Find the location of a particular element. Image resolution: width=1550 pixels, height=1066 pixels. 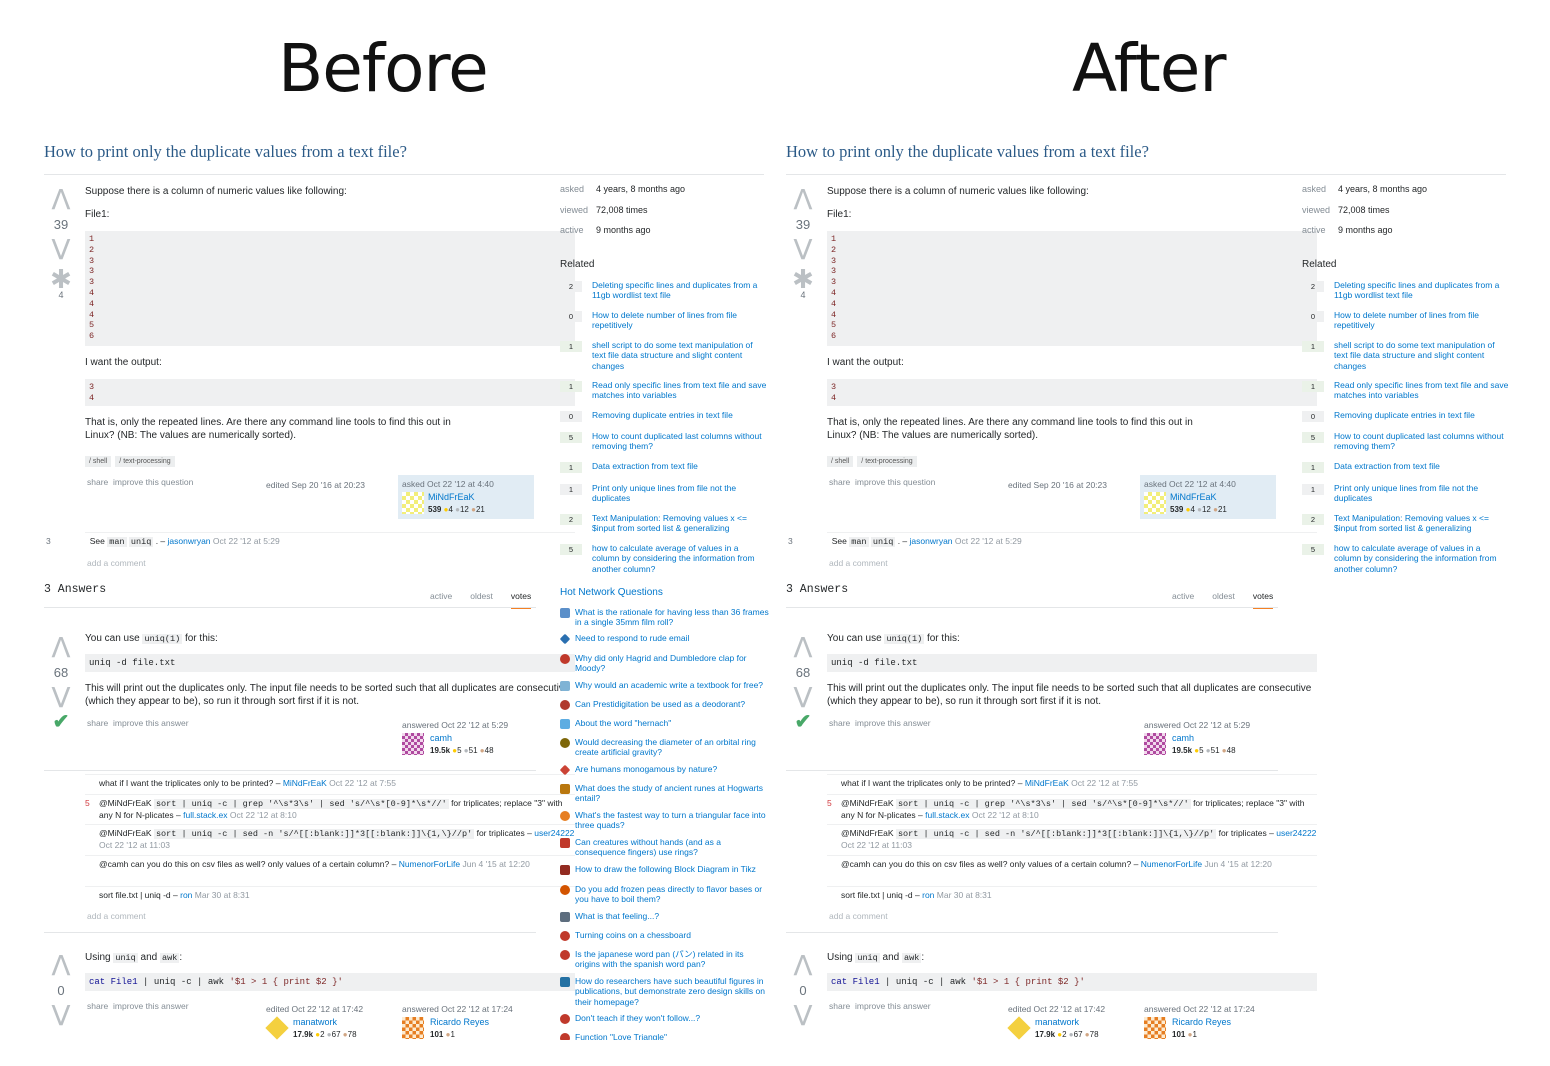

hnq-header: Hot Network Questions is located at coordinates (611, 592).